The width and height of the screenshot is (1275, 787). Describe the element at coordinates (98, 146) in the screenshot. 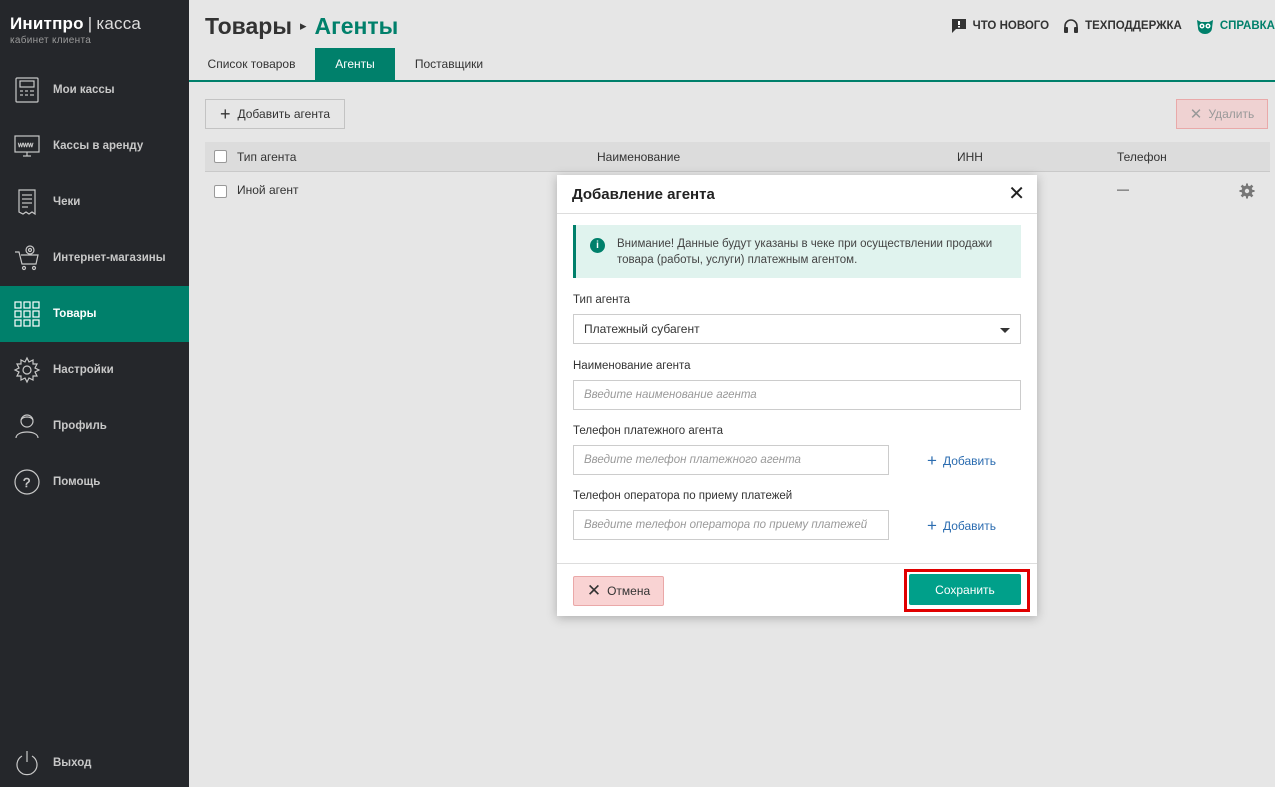

I see `sidebar-item-label: Кассы в аренду` at that location.